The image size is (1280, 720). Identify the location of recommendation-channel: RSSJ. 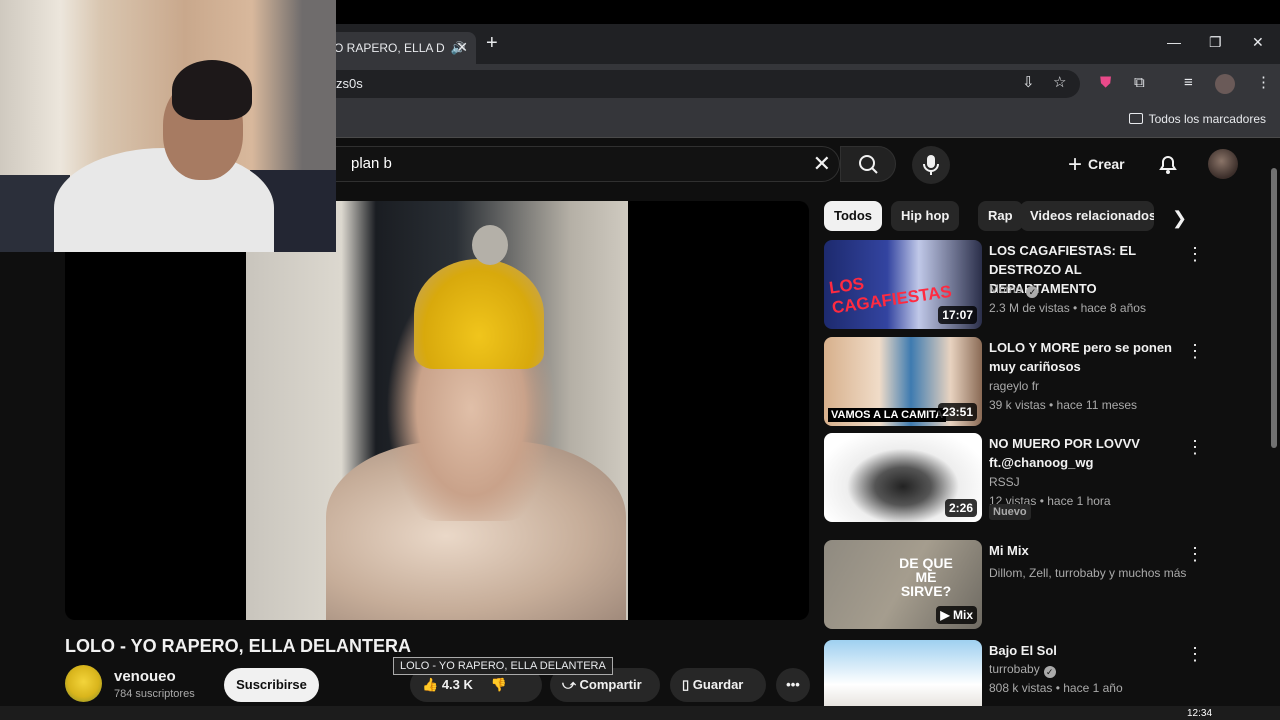
(1004, 482).